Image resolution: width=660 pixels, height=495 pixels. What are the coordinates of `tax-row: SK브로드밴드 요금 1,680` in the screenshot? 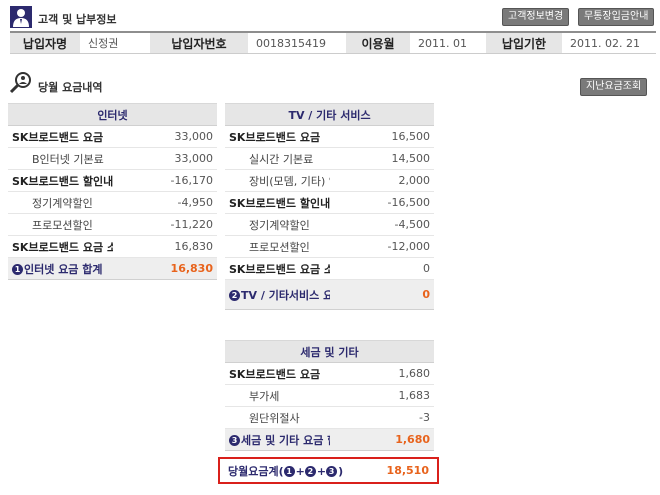 It's located at (329, 373).